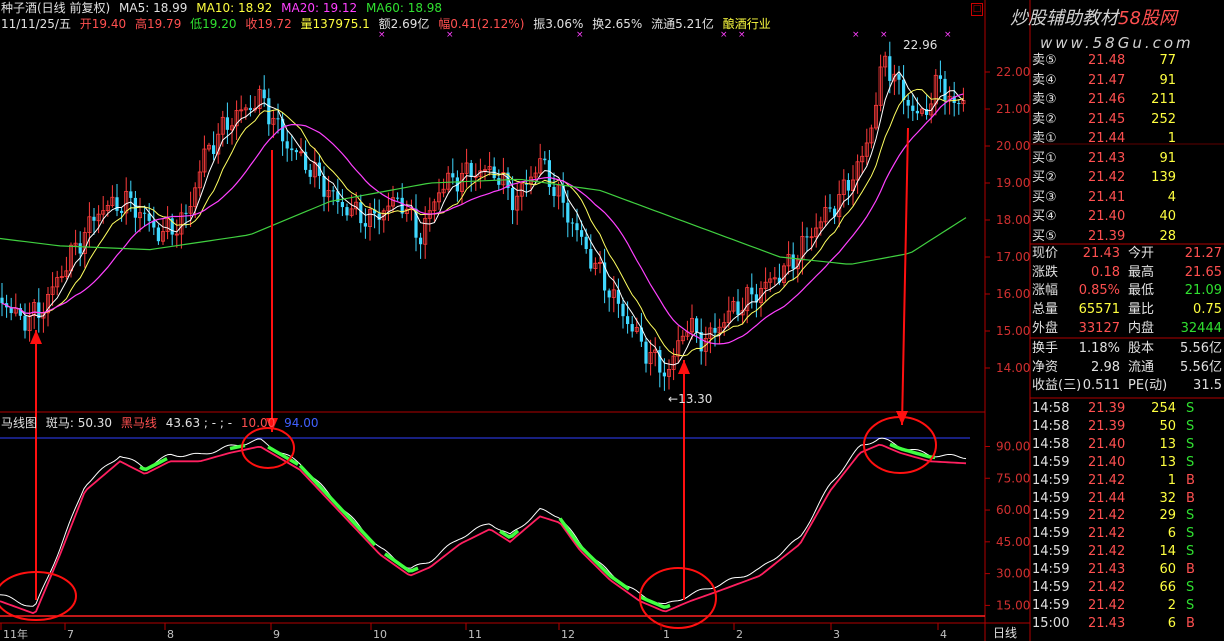 The height and width of the screenshot is (641, 1224). I want to click on fund-label: PE(动), so click(1148, 385).